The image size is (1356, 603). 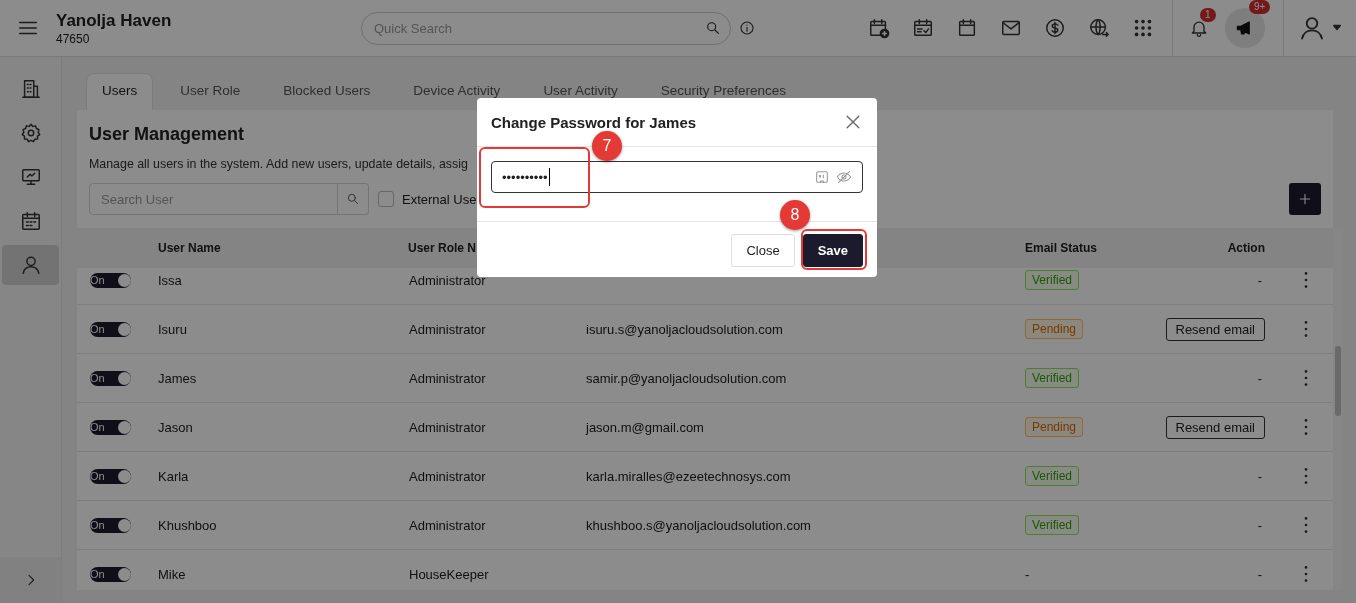 What do you see at coordinates (170, 280) in the screenshot?
I see `table-cell-text: Issa` at bounding box center [170, 280].